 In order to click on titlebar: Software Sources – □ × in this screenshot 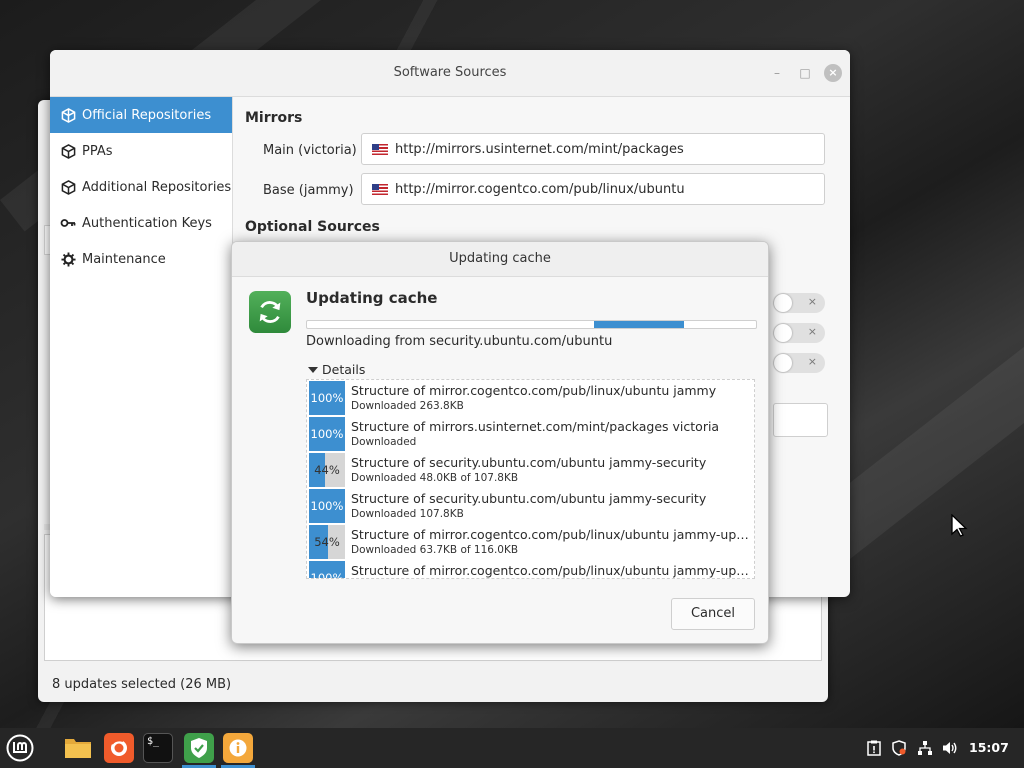, I will do `click(450, 73)`.